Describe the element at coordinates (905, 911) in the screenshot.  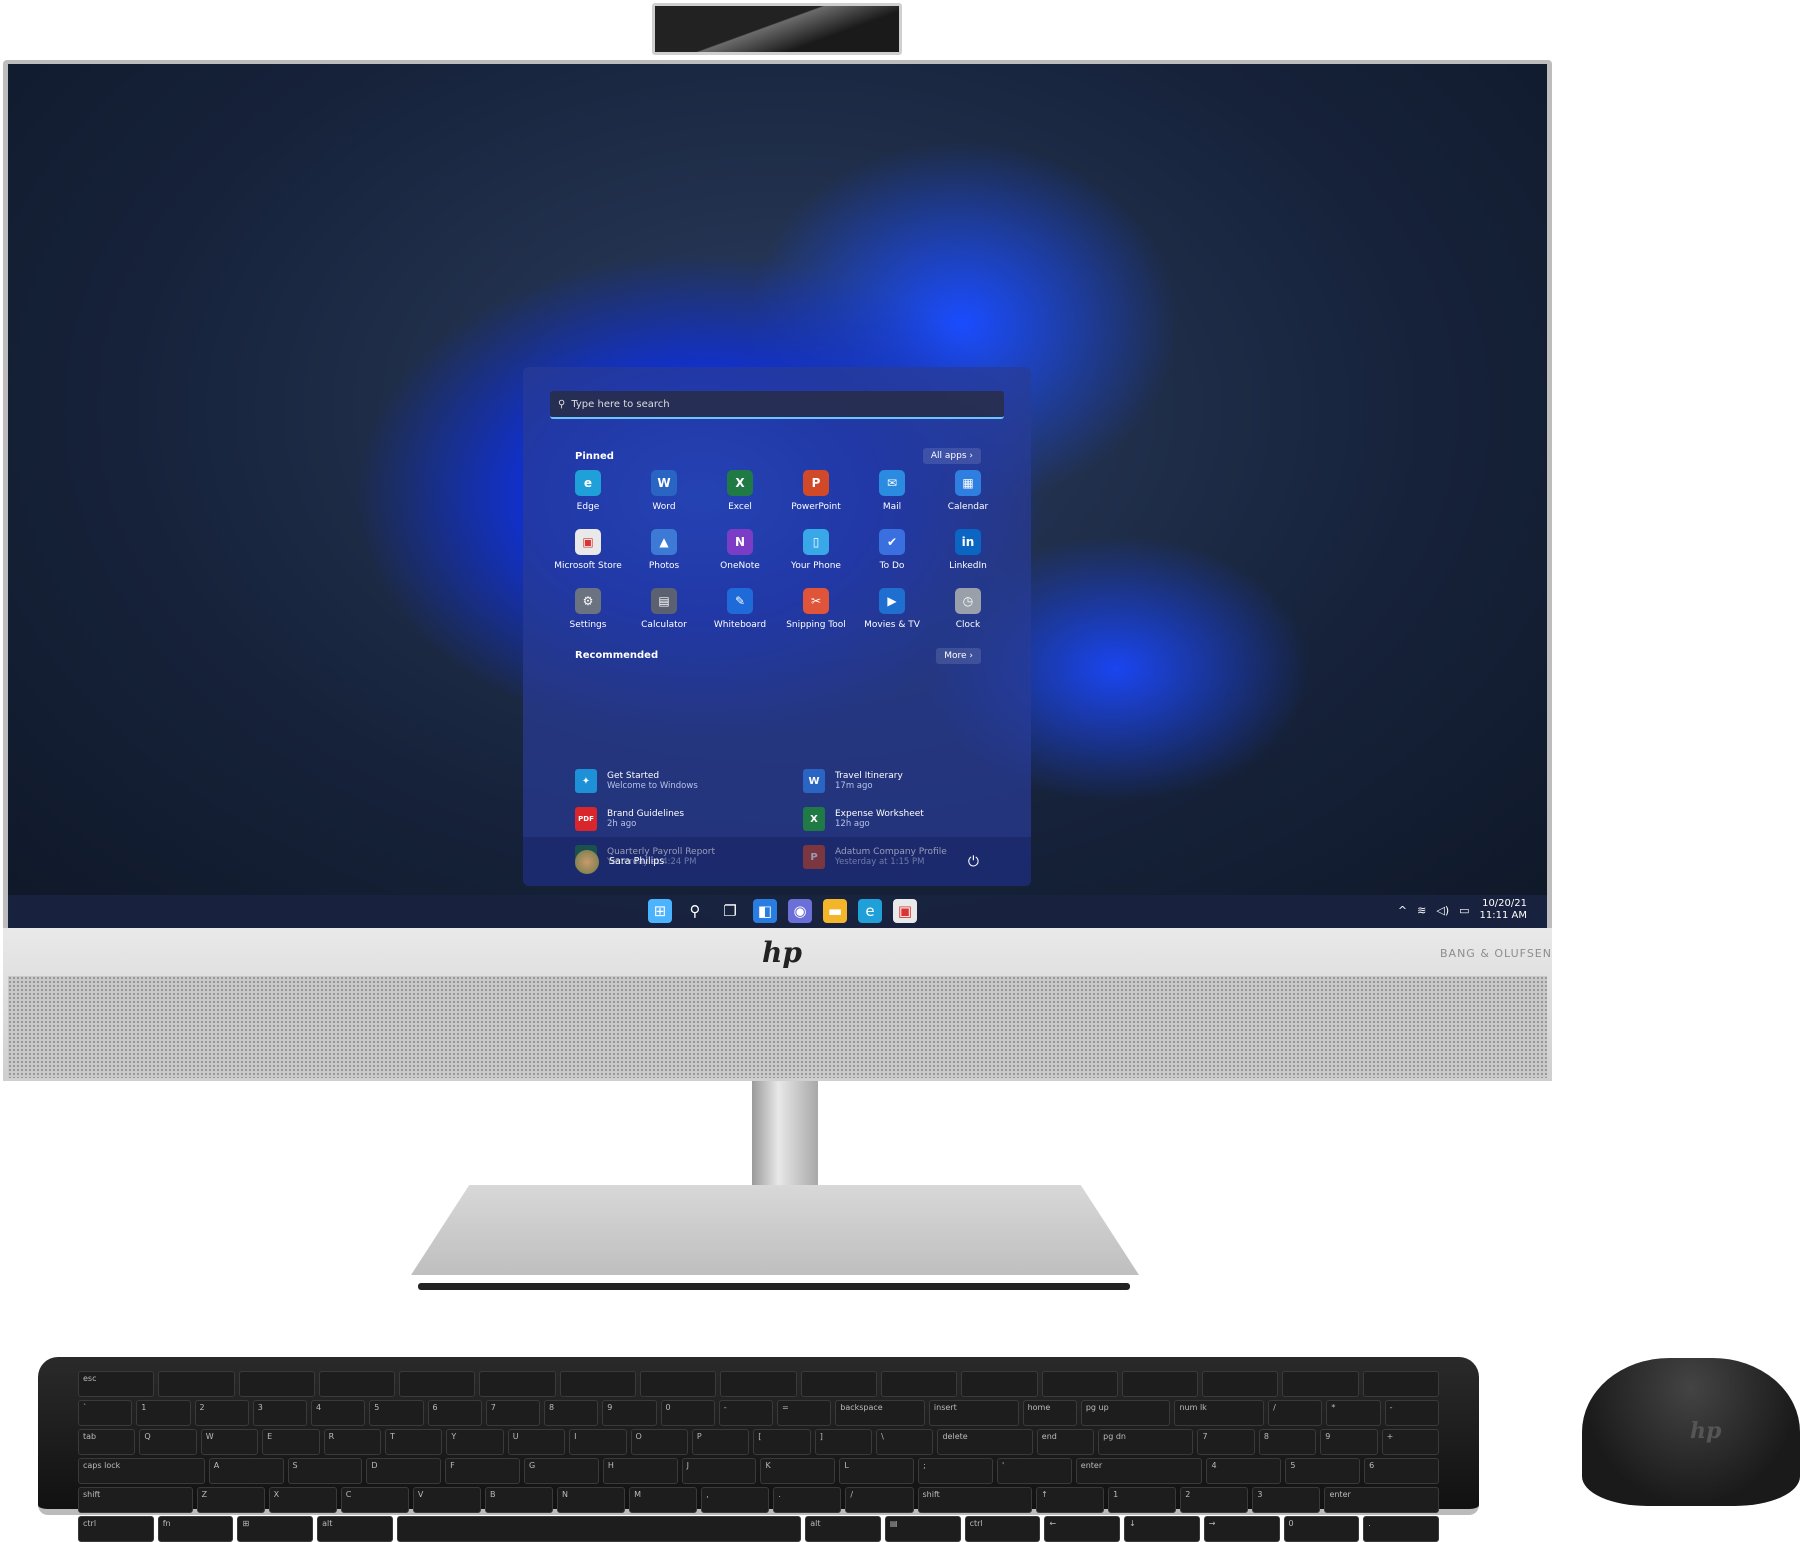
I see `store-icon: ▣` at that location.